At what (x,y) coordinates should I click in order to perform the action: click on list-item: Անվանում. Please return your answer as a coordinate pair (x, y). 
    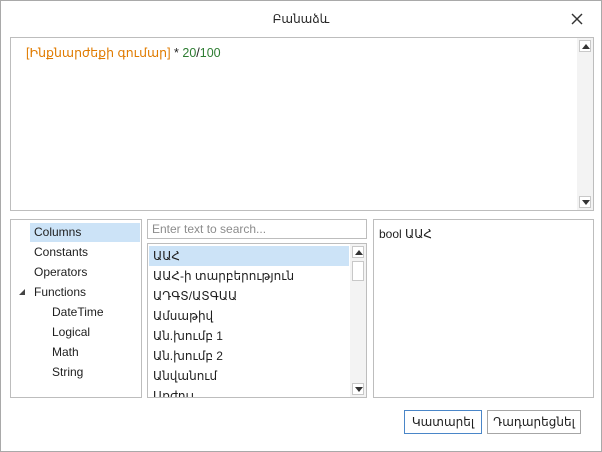
    Looking at the image, I should click on (249, 376).